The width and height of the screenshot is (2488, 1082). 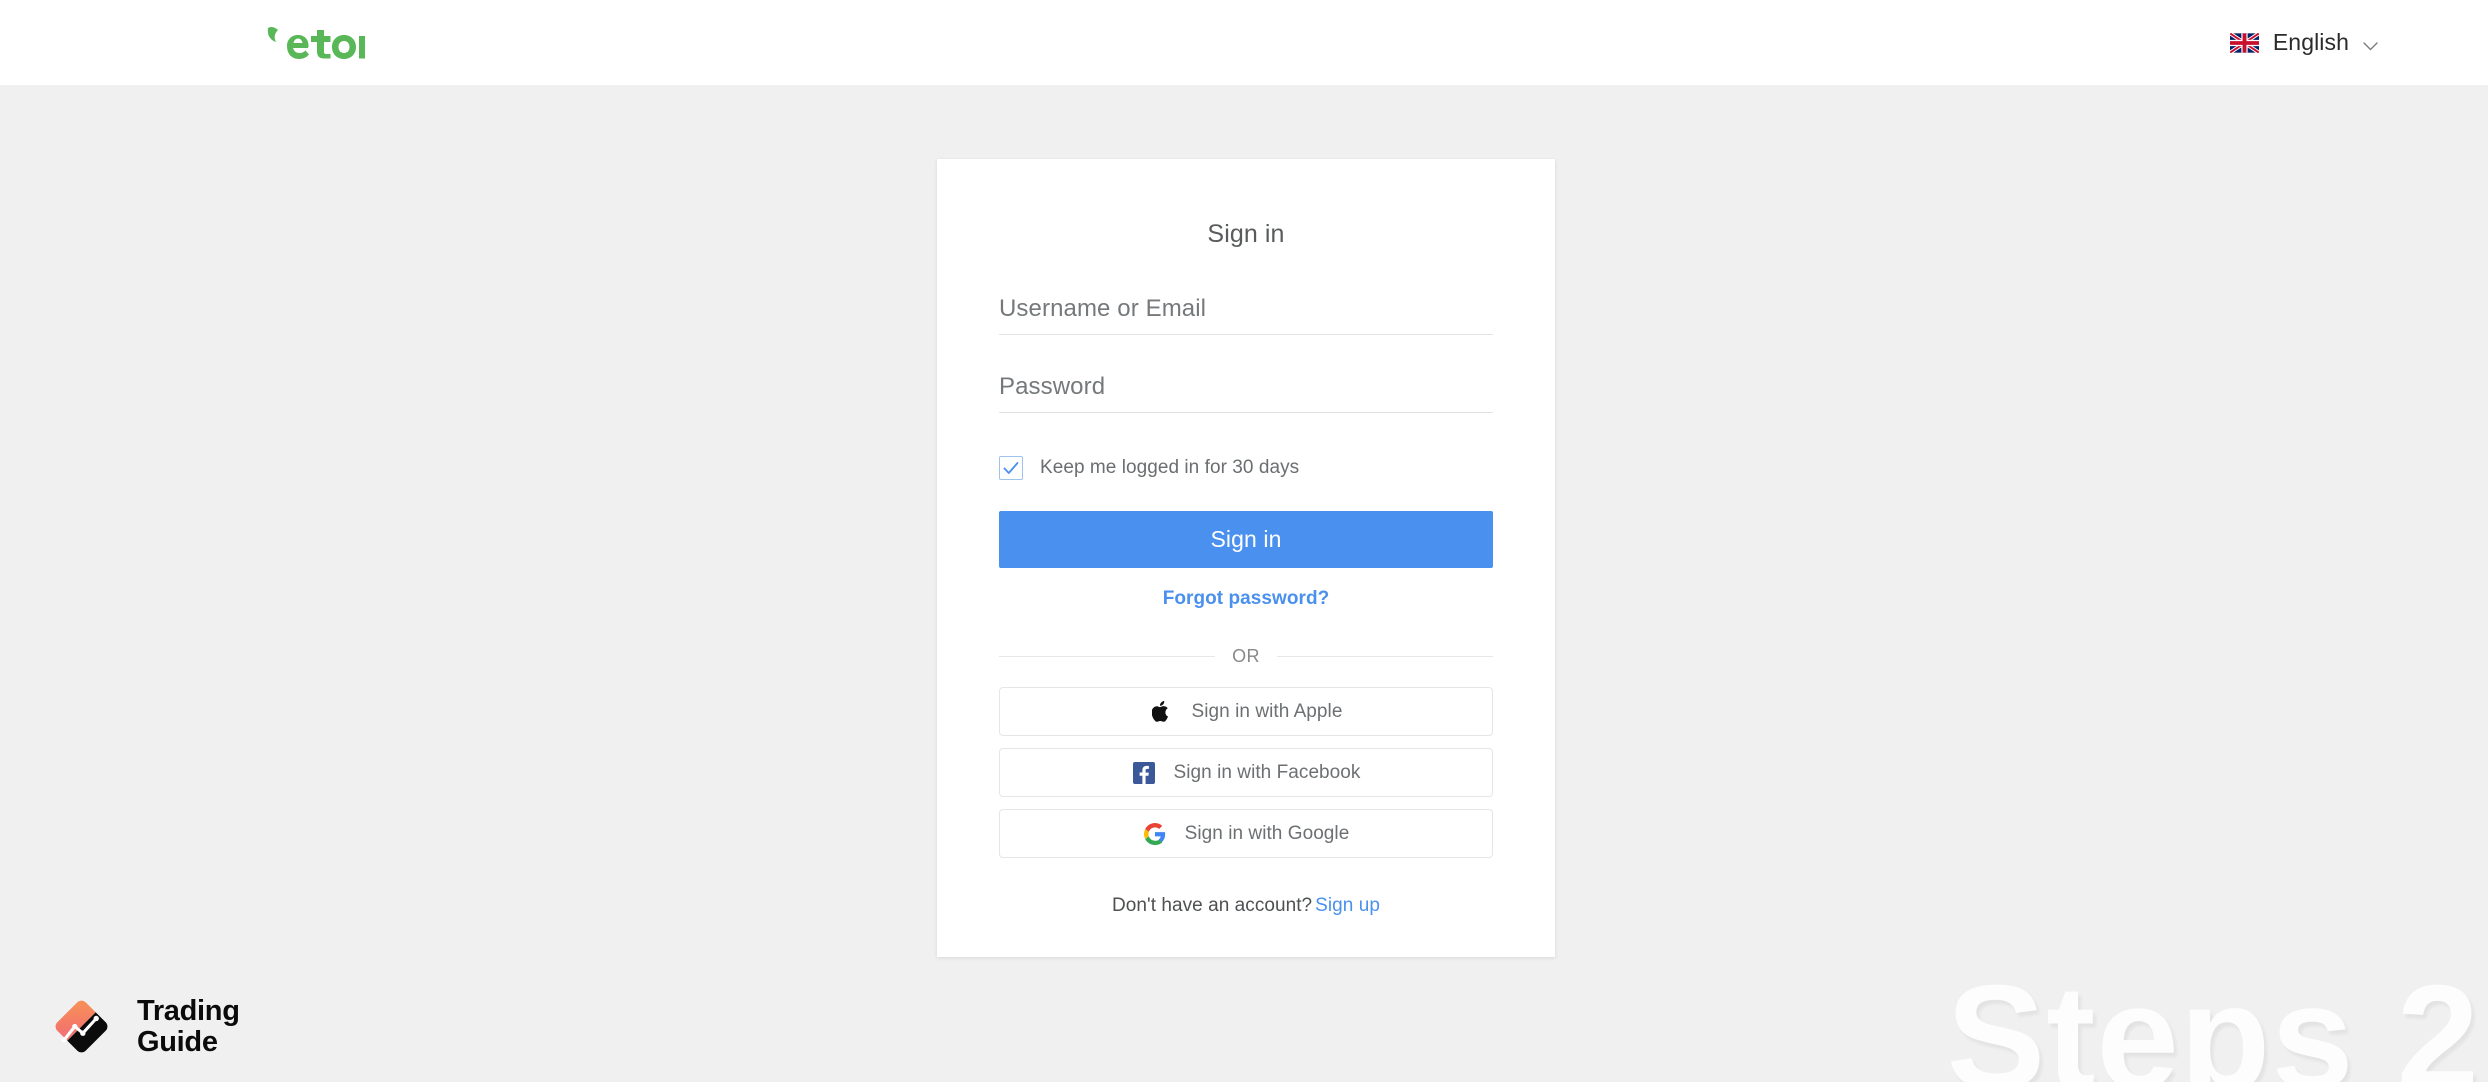 What do you see at coordinates (1144, 773) in the screenshot?
I see `facebook-icon` at bounding box center [1144, 773].